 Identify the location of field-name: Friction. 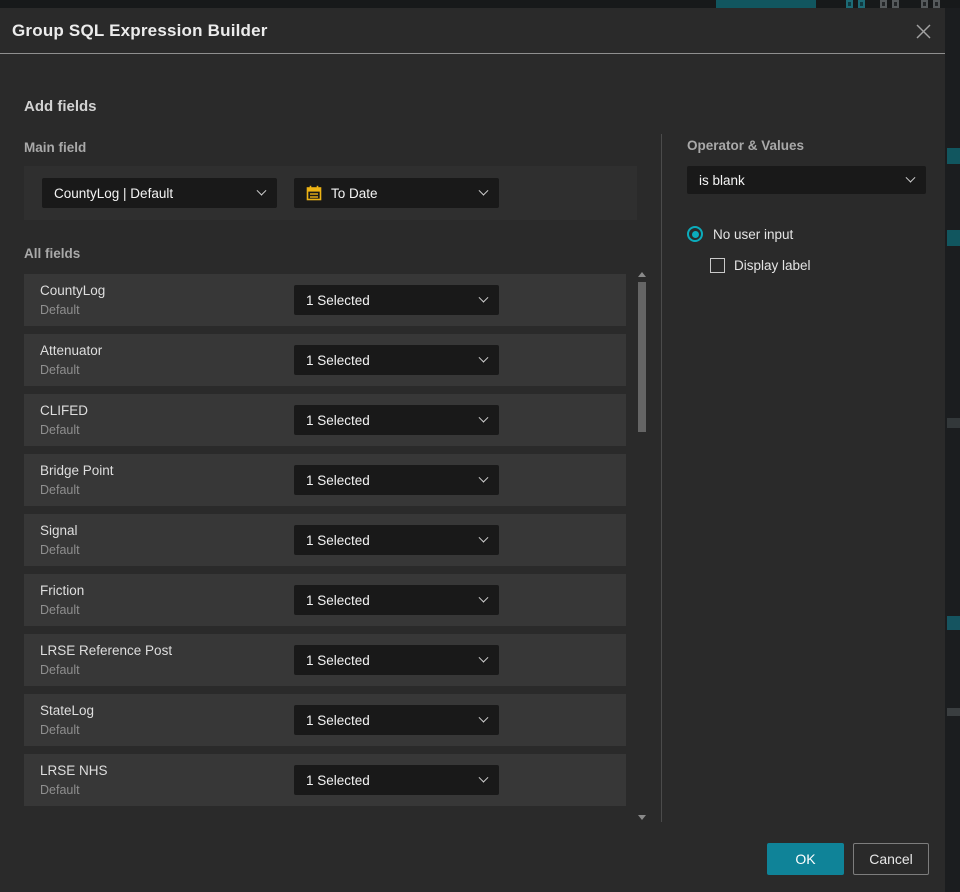
(62, 590).